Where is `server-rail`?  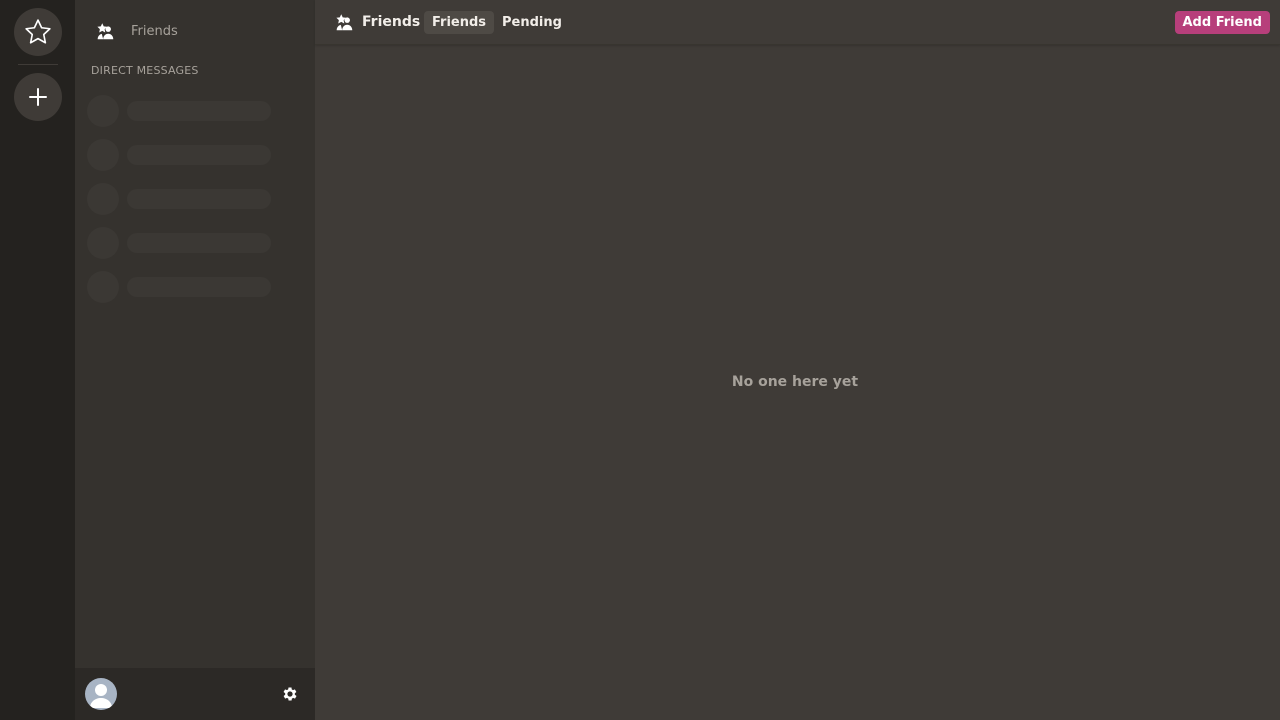
server-rail is located at coordinates (37, 360).